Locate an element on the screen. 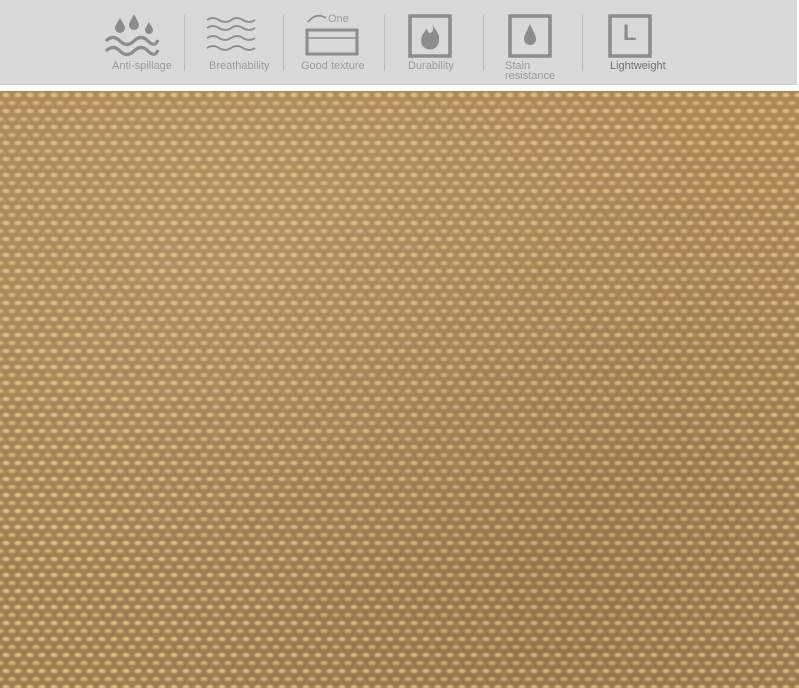  flame-box-icon is located at coordinates (430, 36).